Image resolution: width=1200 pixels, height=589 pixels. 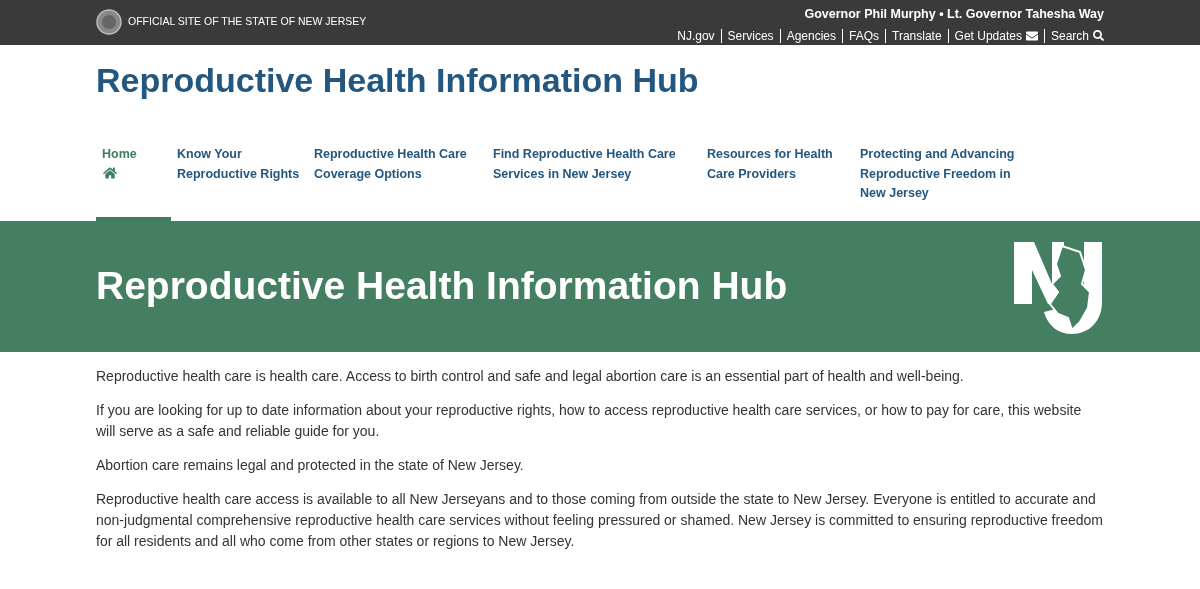 I want to click on state-seal-icon, so click(x=109, y=22).